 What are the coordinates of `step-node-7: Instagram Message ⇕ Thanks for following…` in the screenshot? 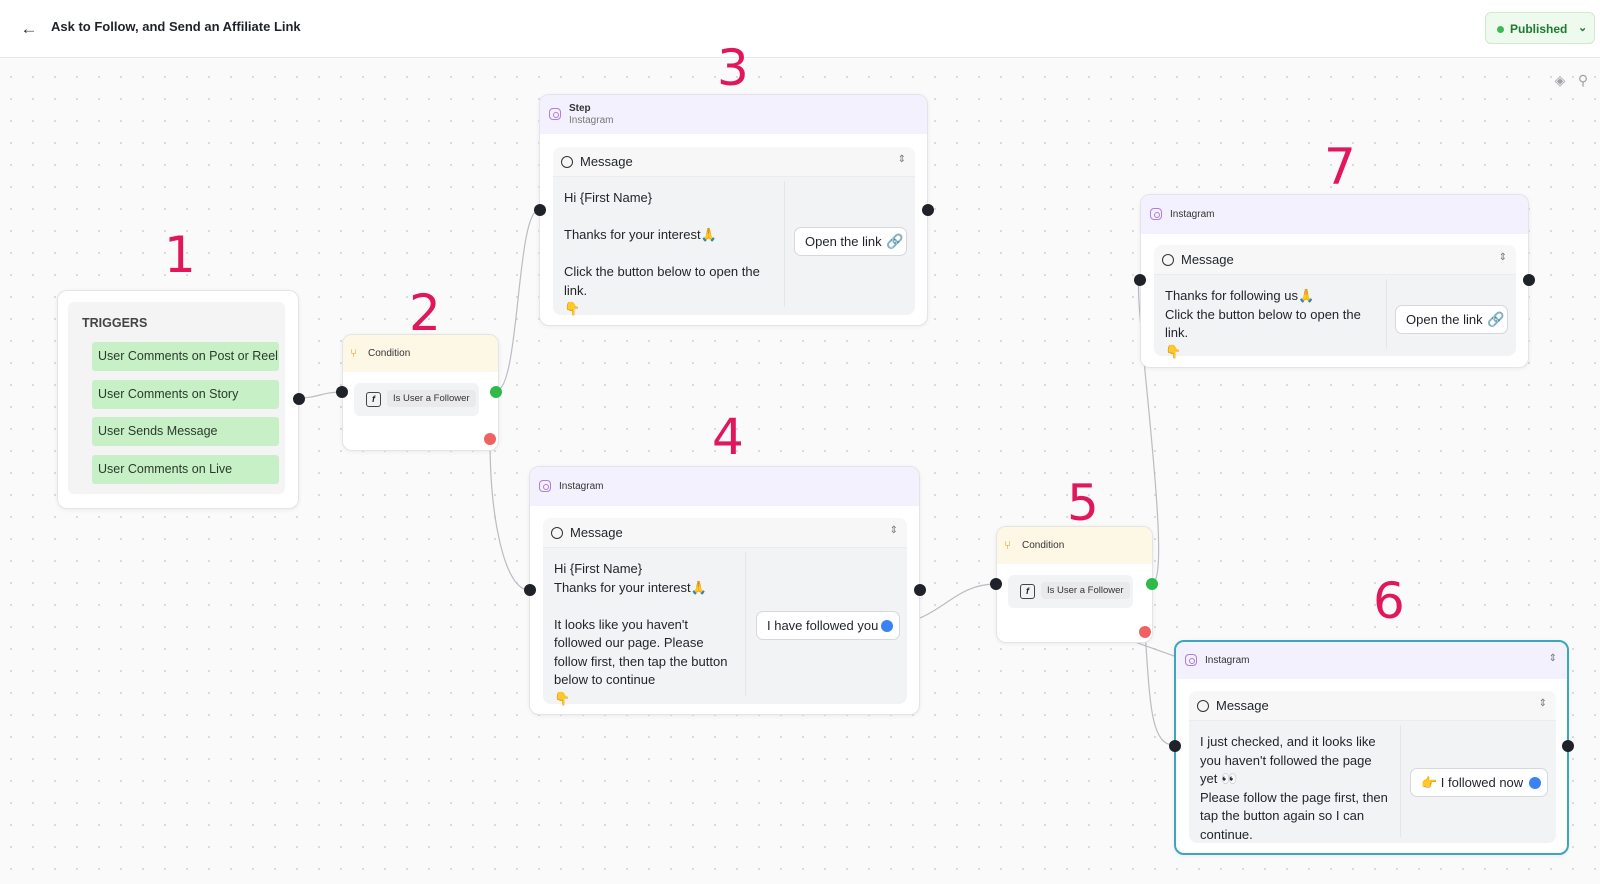 It's located at (1334, 281).